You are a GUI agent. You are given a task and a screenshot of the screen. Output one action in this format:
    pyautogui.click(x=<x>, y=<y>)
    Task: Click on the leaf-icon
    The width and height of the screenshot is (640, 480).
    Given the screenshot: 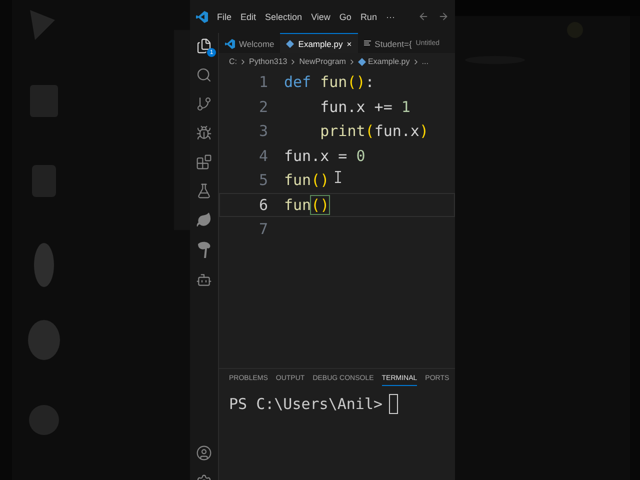 What is the action you would take?
    pyautogui.click(x=204, y=220)
    